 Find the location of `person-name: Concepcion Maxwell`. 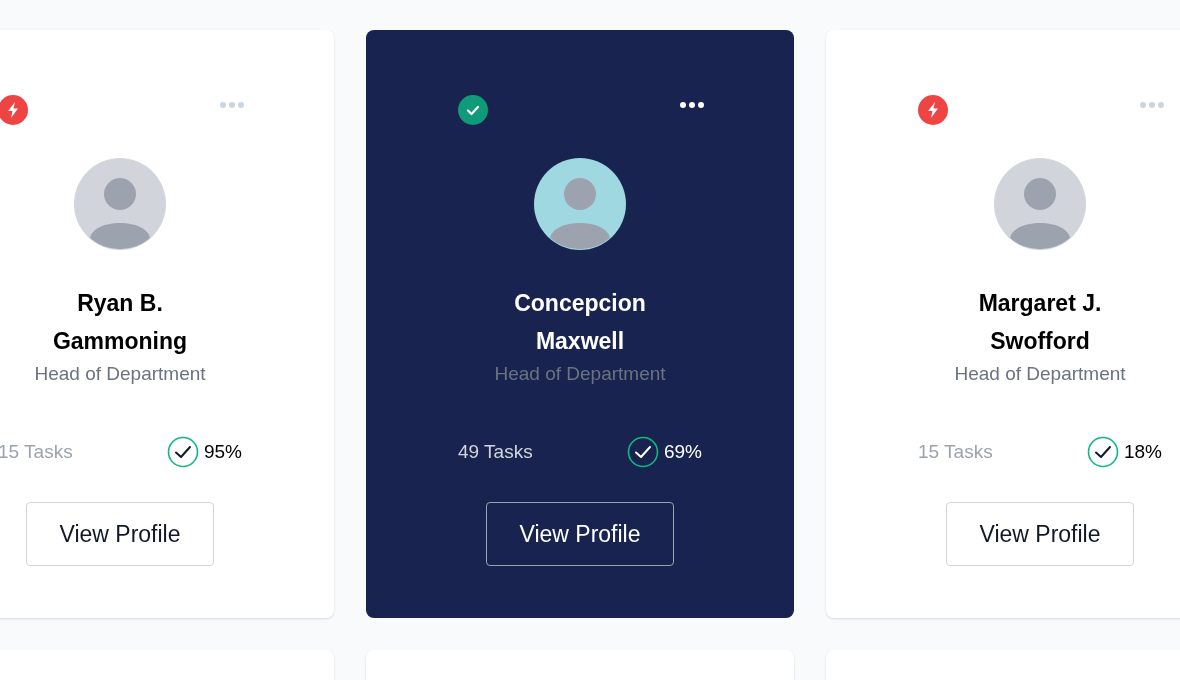

person-name: Concepcion Maxwell is located at coordinates (580, 322).